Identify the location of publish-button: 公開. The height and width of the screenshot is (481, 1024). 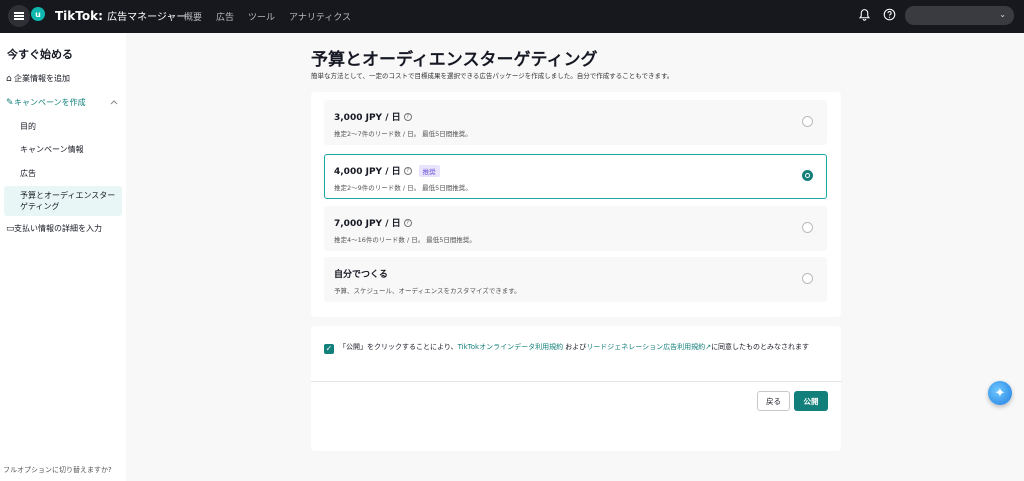
(811, 401).